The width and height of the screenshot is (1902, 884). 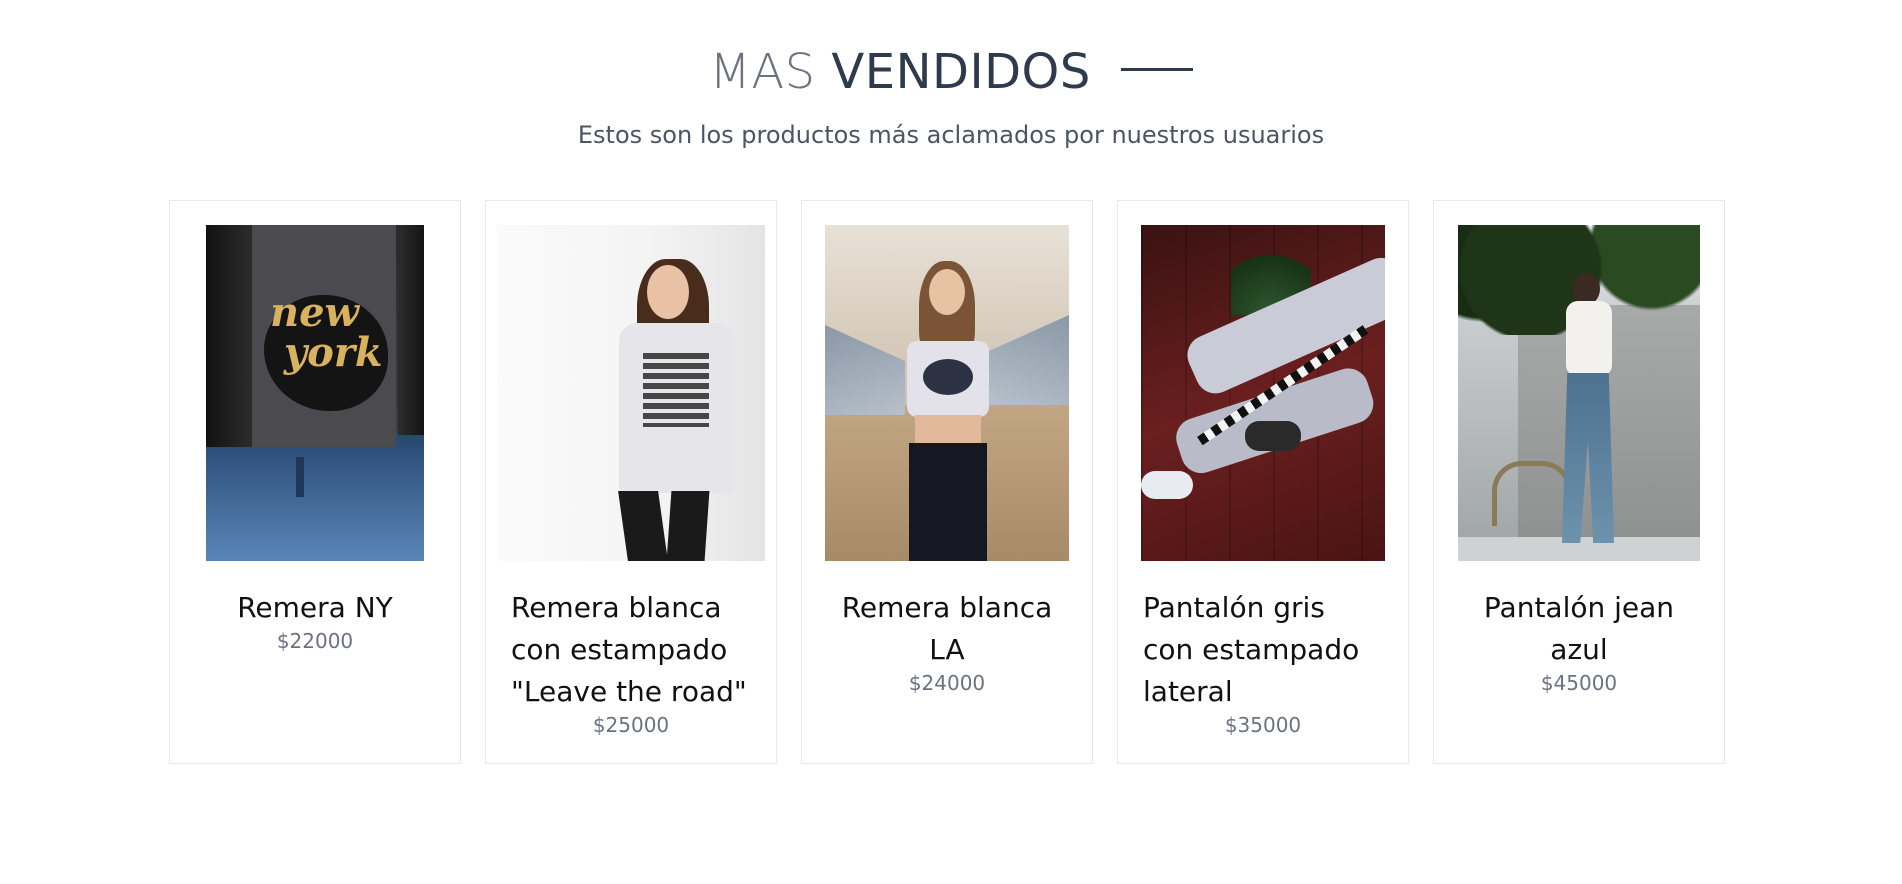 I want to click on product-card: Pantalón jean azul $45000, so click(x=1579, y=482).